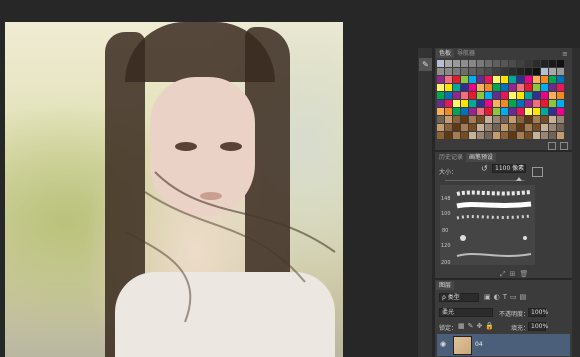  What do you see at coordinates (479, 344) in the screenshot?
I see `layer-name: 04` at bounding box center [479, 344].